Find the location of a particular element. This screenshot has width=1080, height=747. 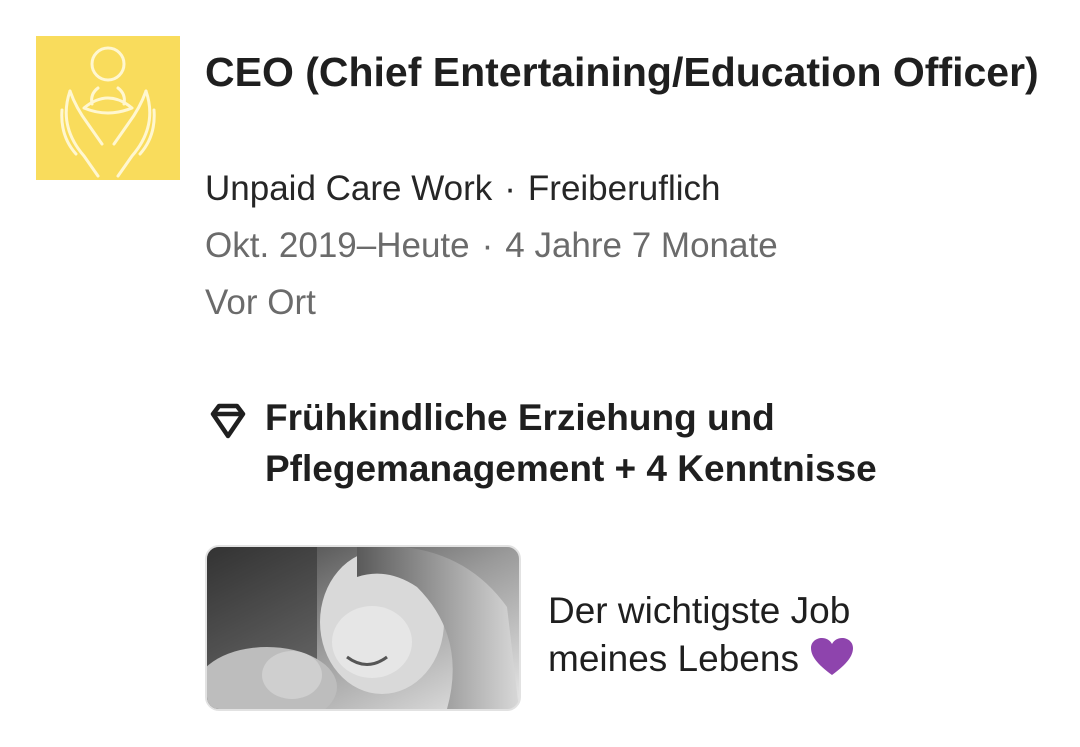

media-caption: Der wichtigste Job meines Lebens is located at coordinates (758, 635).